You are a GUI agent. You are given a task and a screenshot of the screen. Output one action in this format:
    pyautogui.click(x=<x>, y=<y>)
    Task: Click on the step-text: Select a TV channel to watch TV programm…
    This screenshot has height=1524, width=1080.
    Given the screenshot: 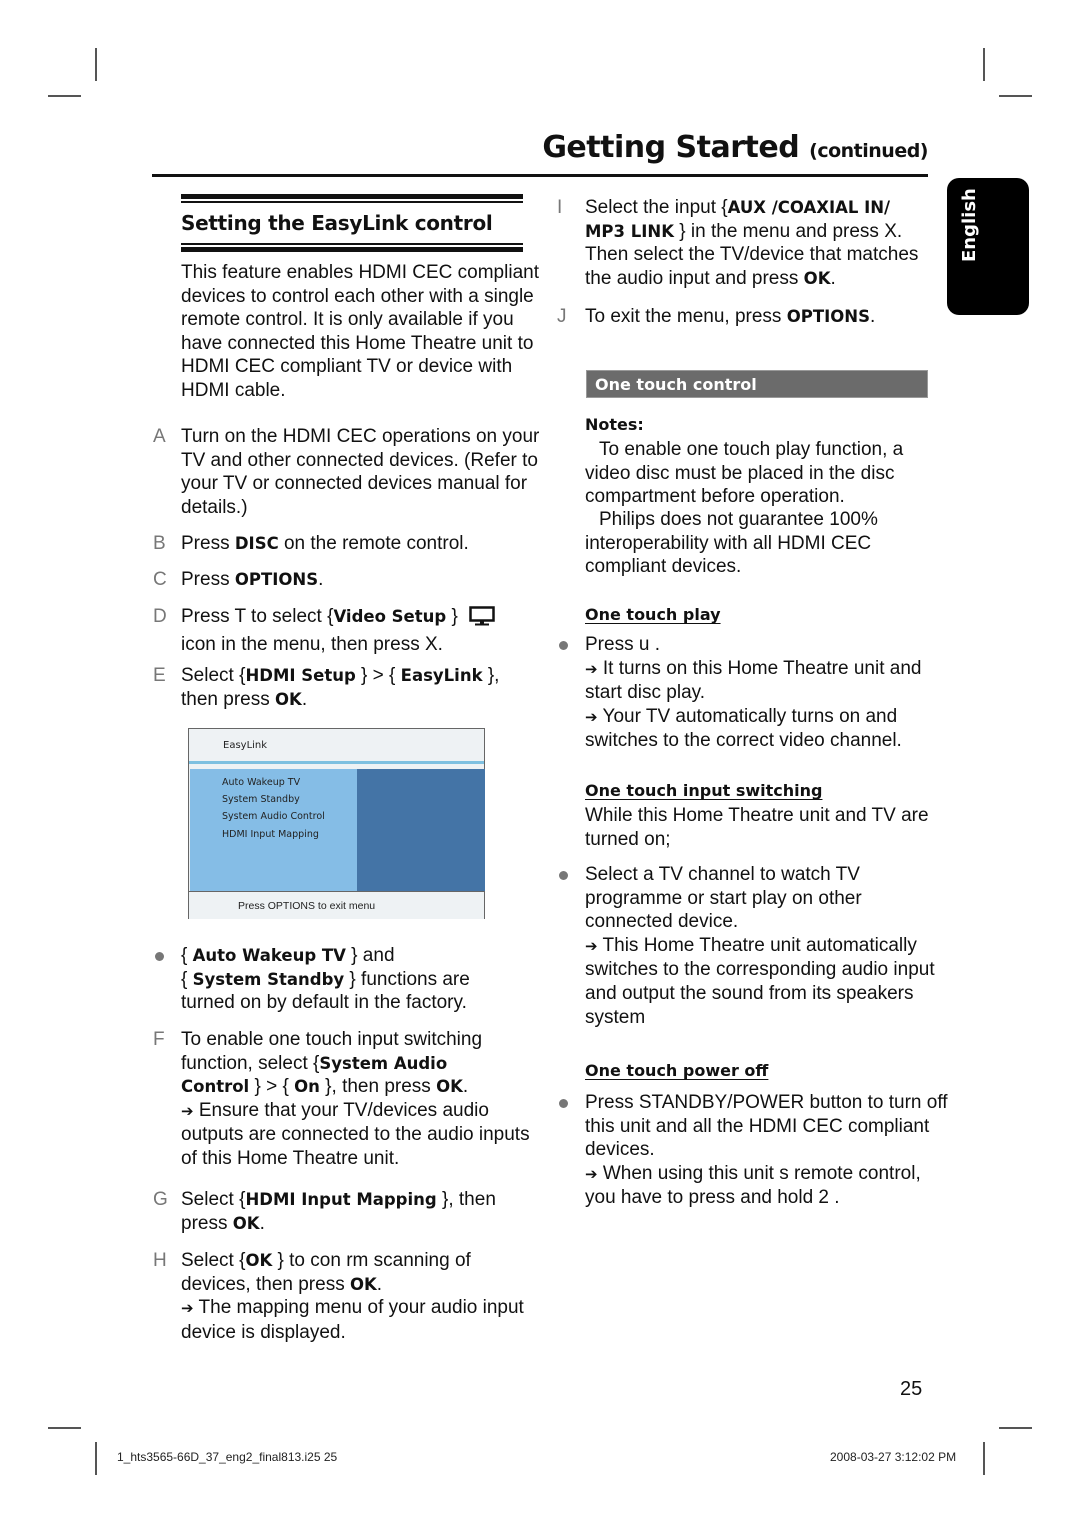 What is the action you would take?
    pyautogui.click(x=723, y=898)
    